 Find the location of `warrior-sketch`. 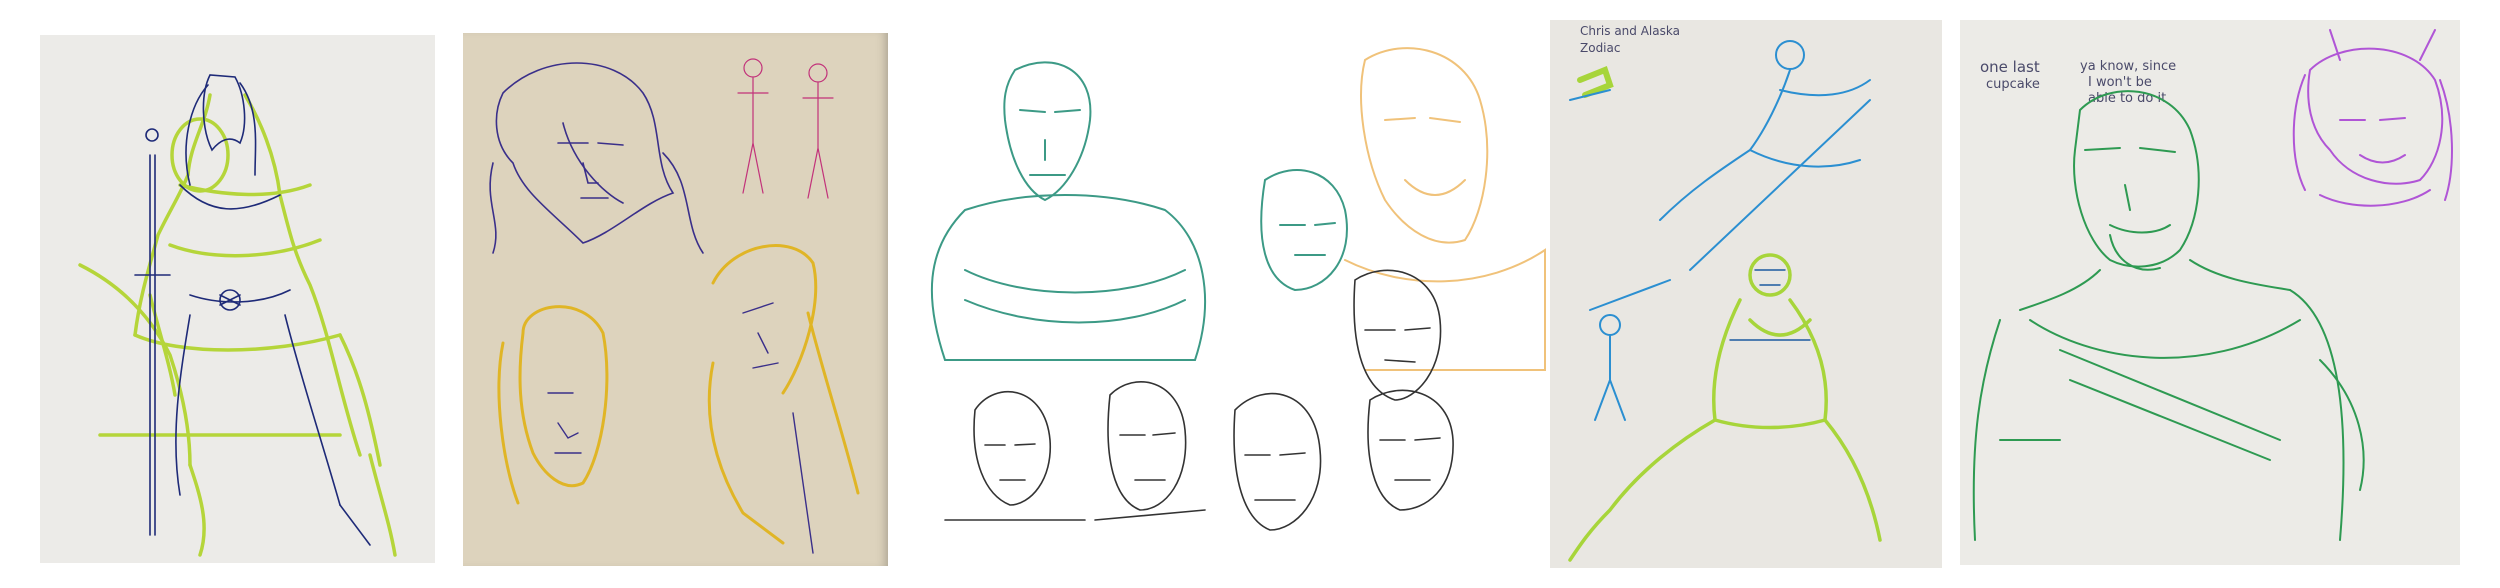

warrior-sketch is located at coordinates (237, 315).